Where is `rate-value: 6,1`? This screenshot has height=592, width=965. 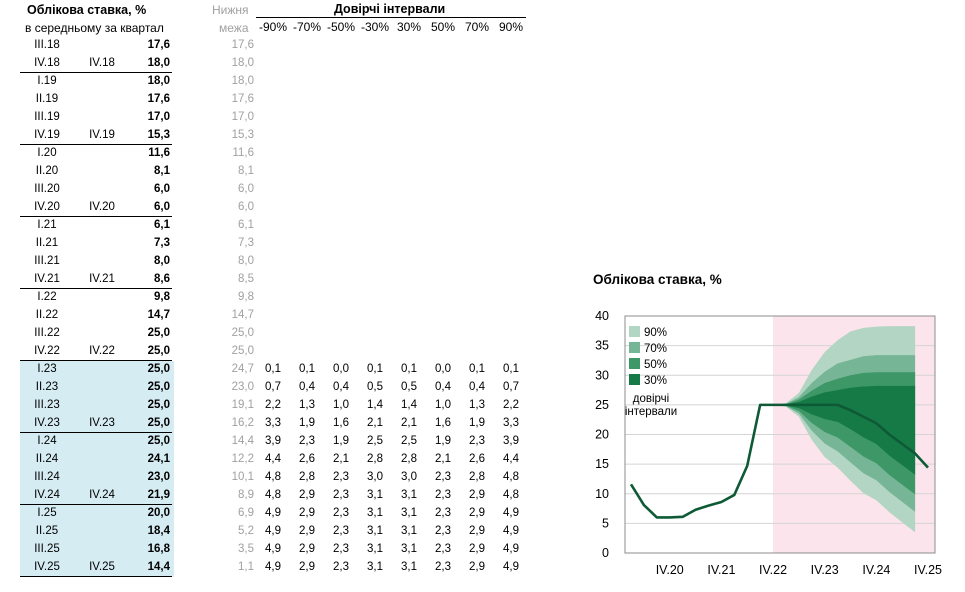
rate-value: 6,1 is located at coordinates (162, 225).